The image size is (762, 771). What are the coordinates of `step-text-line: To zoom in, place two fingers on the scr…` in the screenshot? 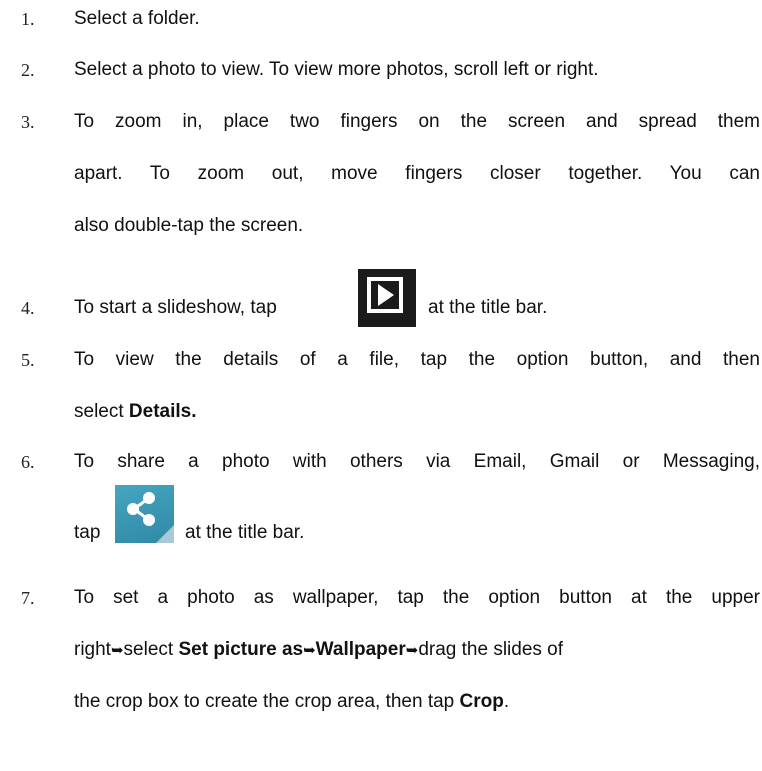 It's located at (417, 121).